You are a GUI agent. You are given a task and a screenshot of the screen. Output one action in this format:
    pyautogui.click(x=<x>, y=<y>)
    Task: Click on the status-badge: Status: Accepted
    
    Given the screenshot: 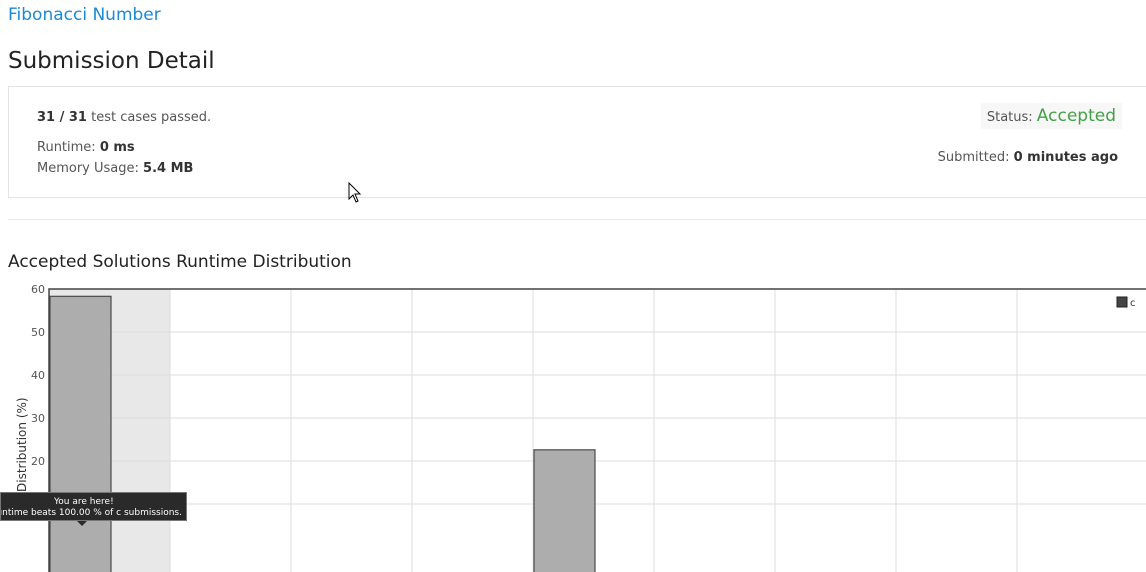 What is the action you would take?
    pyautogui.click(x=1051, y=116)
    